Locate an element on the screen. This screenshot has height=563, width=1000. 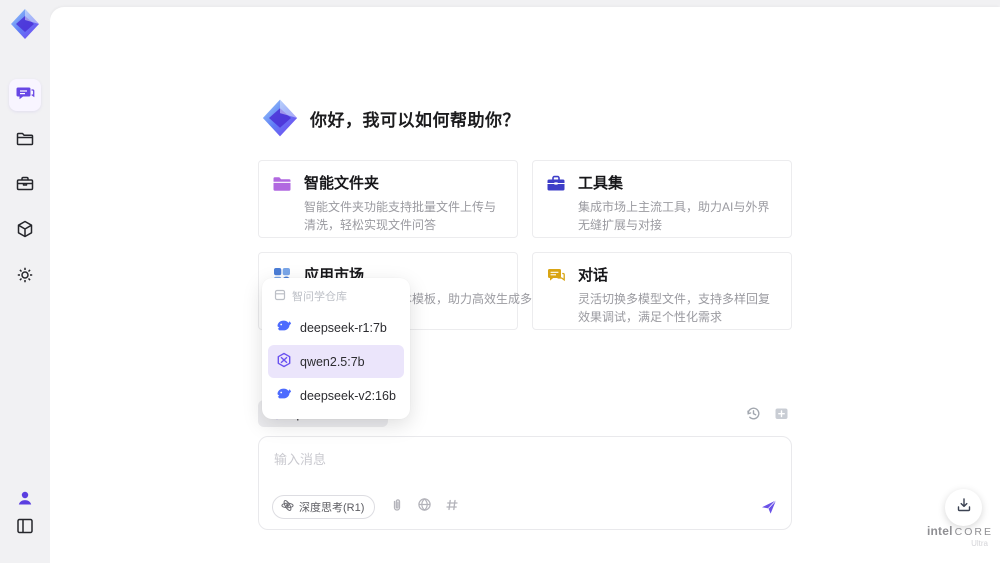
sidebar-item-settings is located at coordinates (25, 277).